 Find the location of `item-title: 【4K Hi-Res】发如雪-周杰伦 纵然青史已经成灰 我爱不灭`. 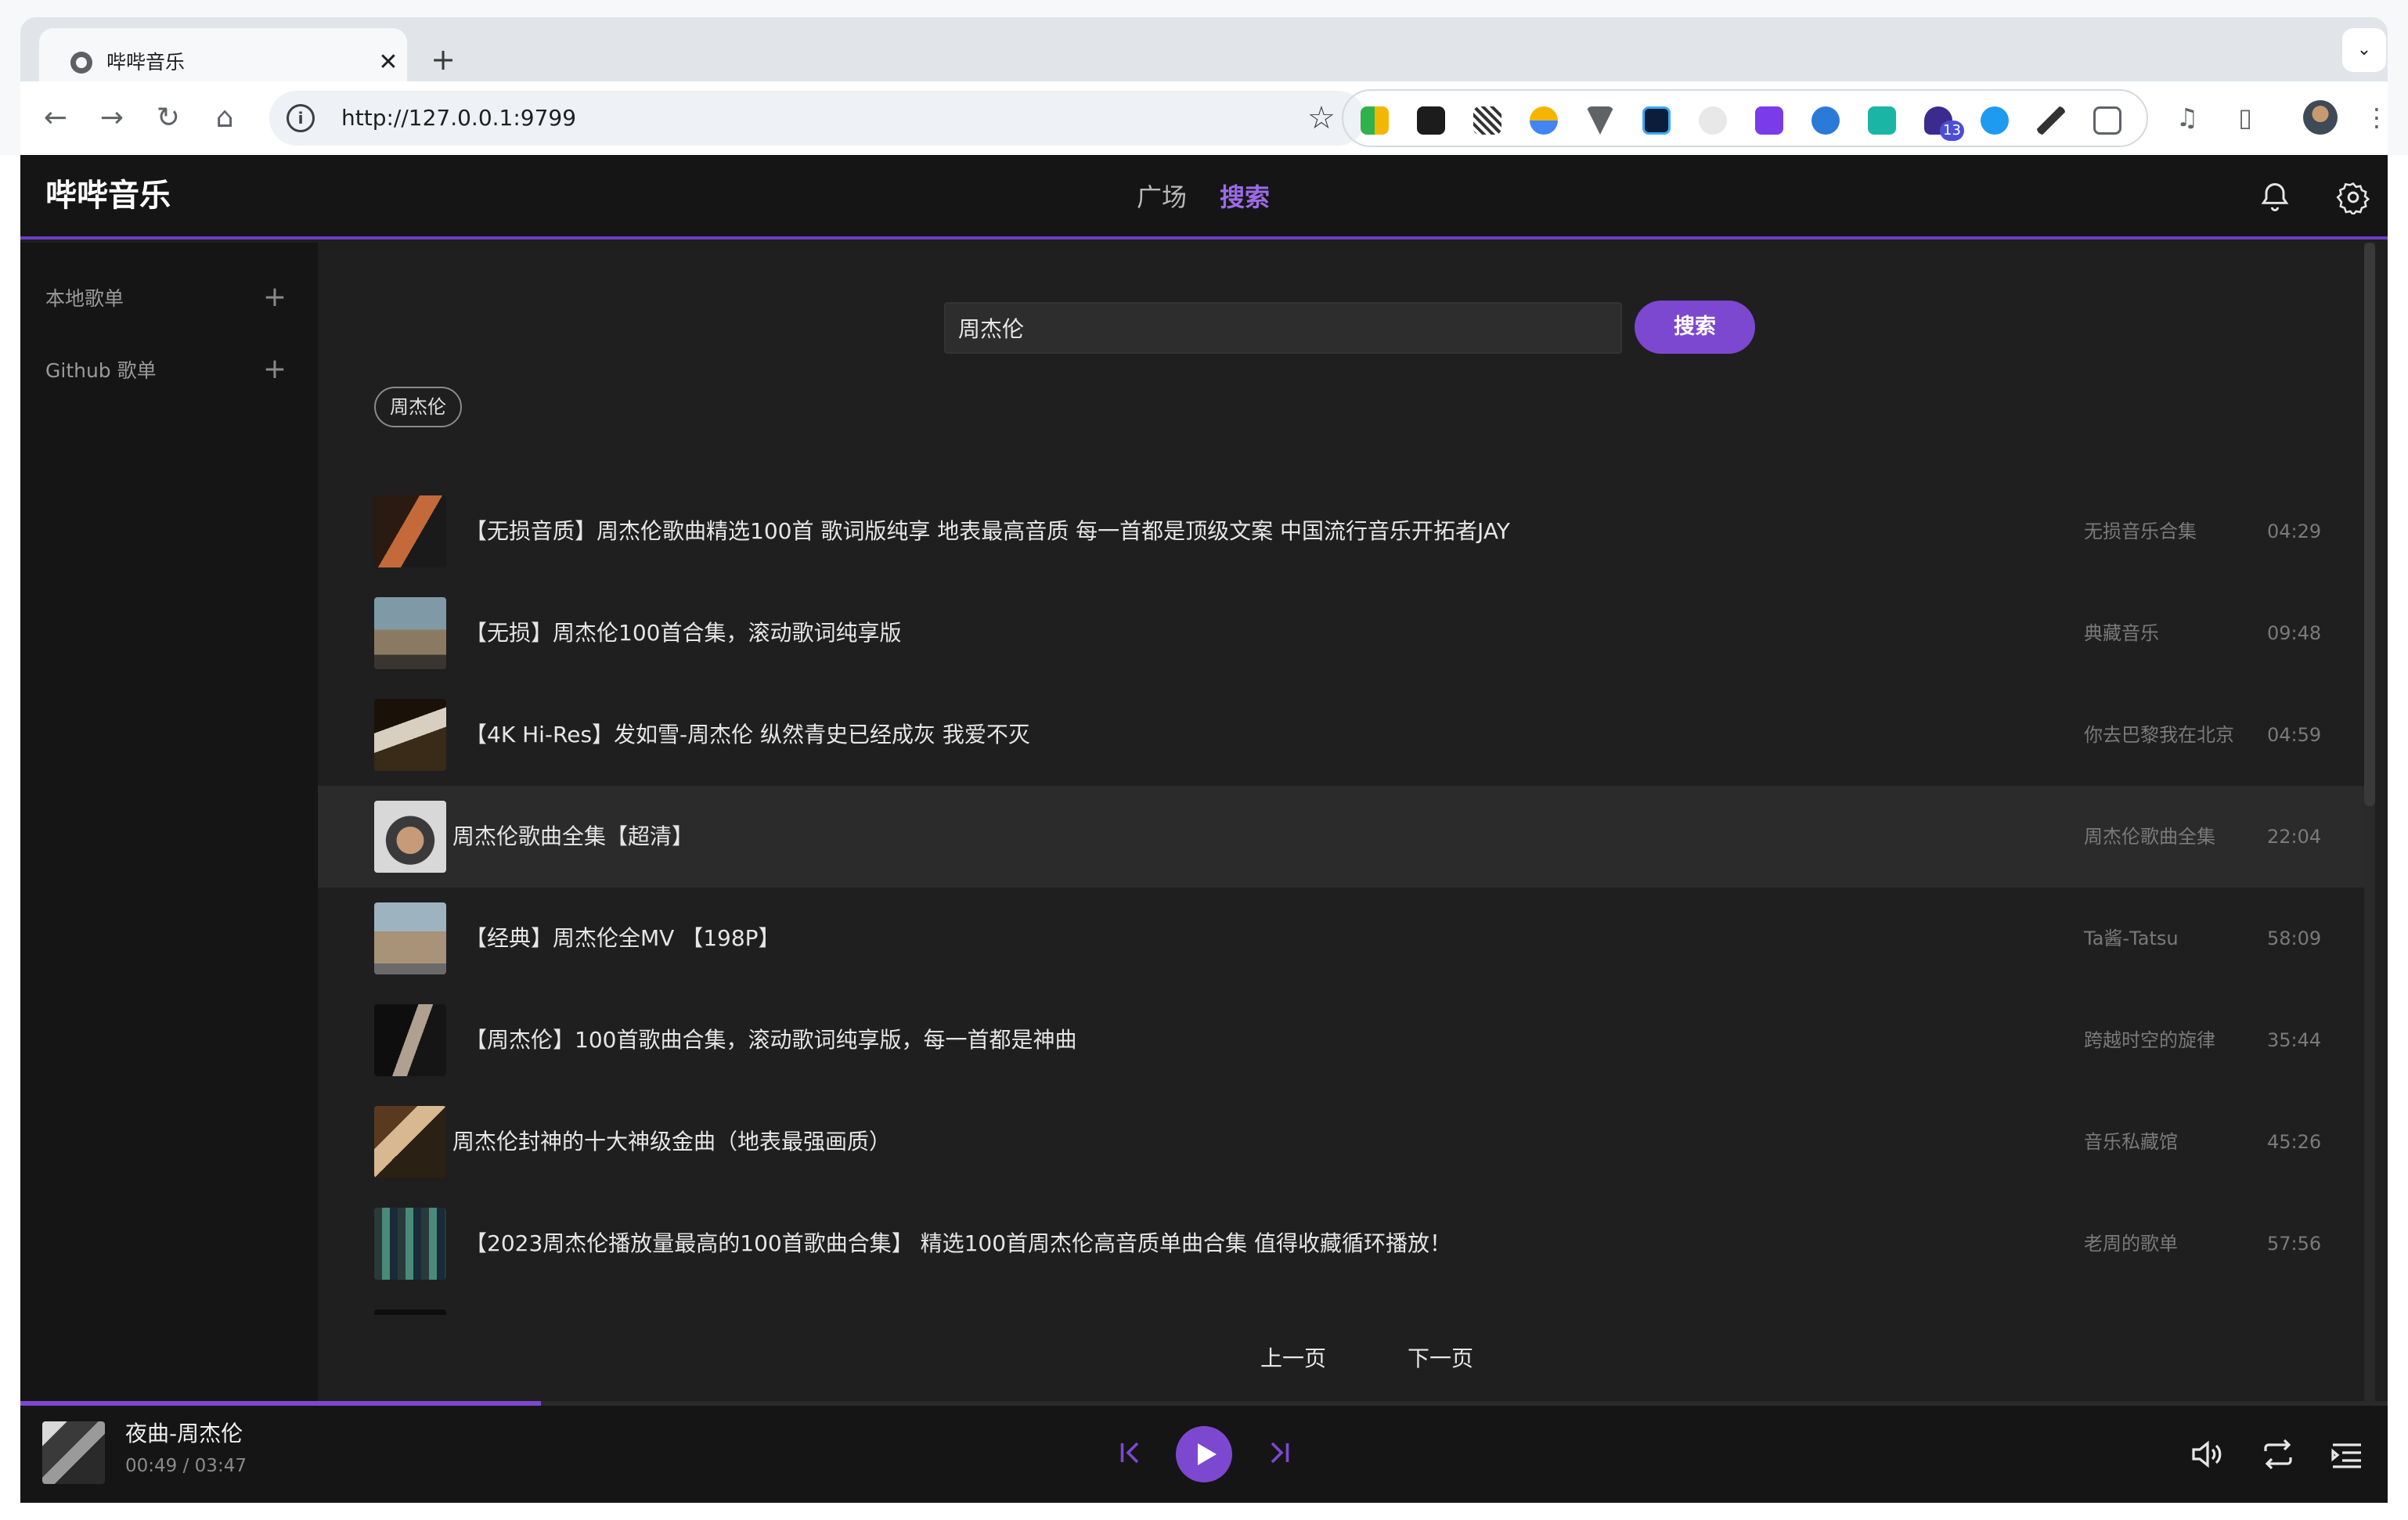

item-title: 【4K Hi-Res】发如雪-周杰伦 纵然青史已经成灰 我爱不灭 is located at coordinates (747, 734).